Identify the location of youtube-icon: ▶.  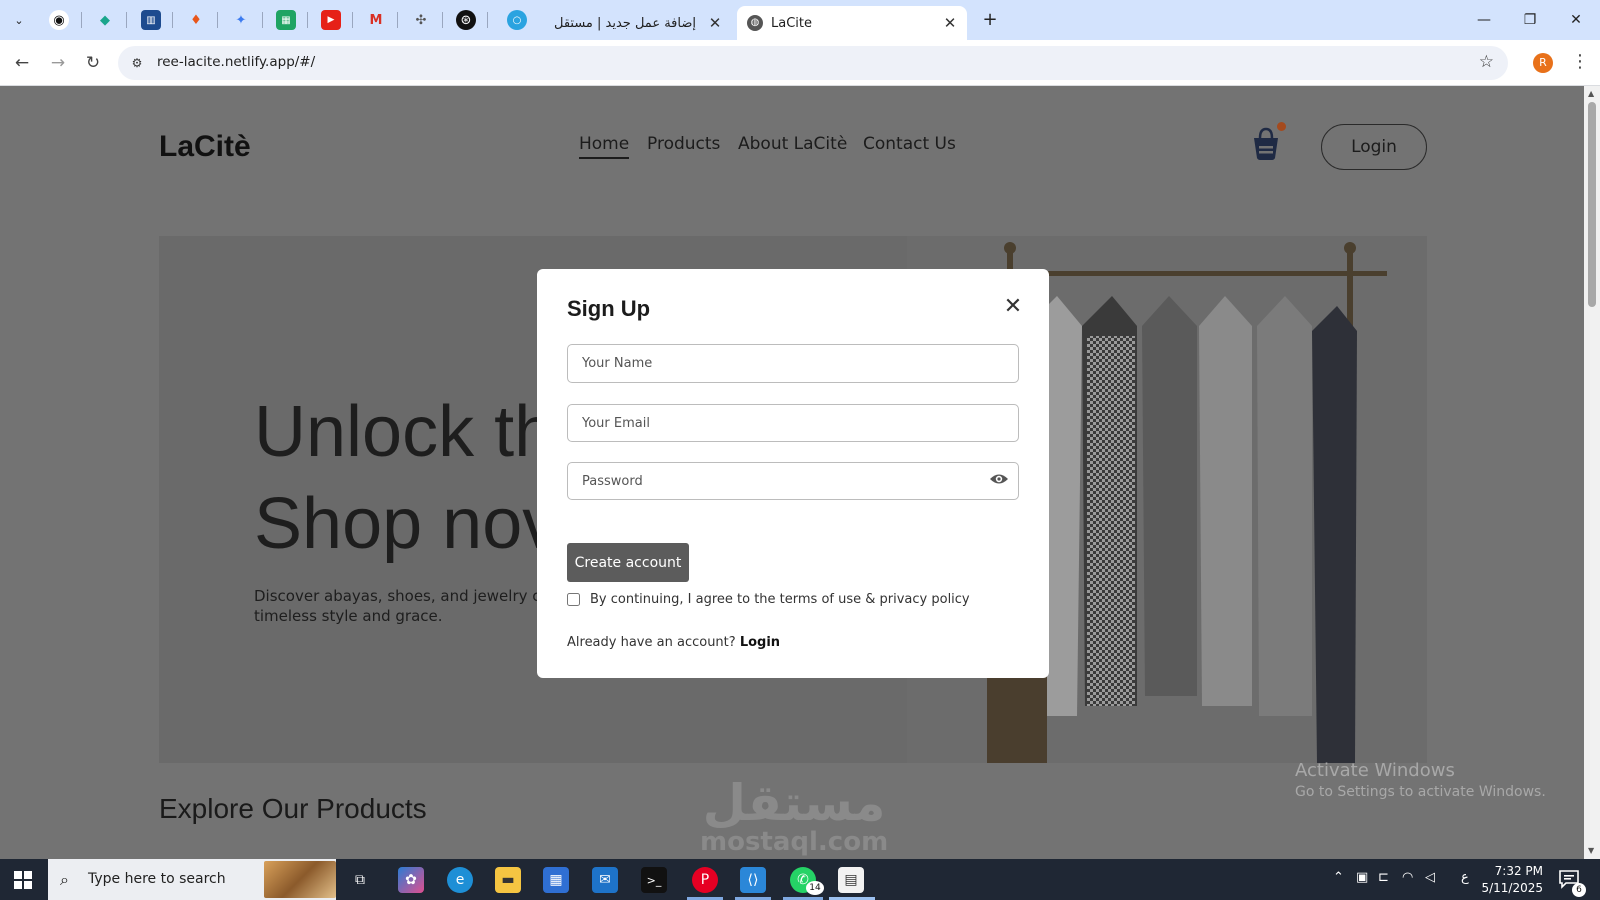
(331, 20).